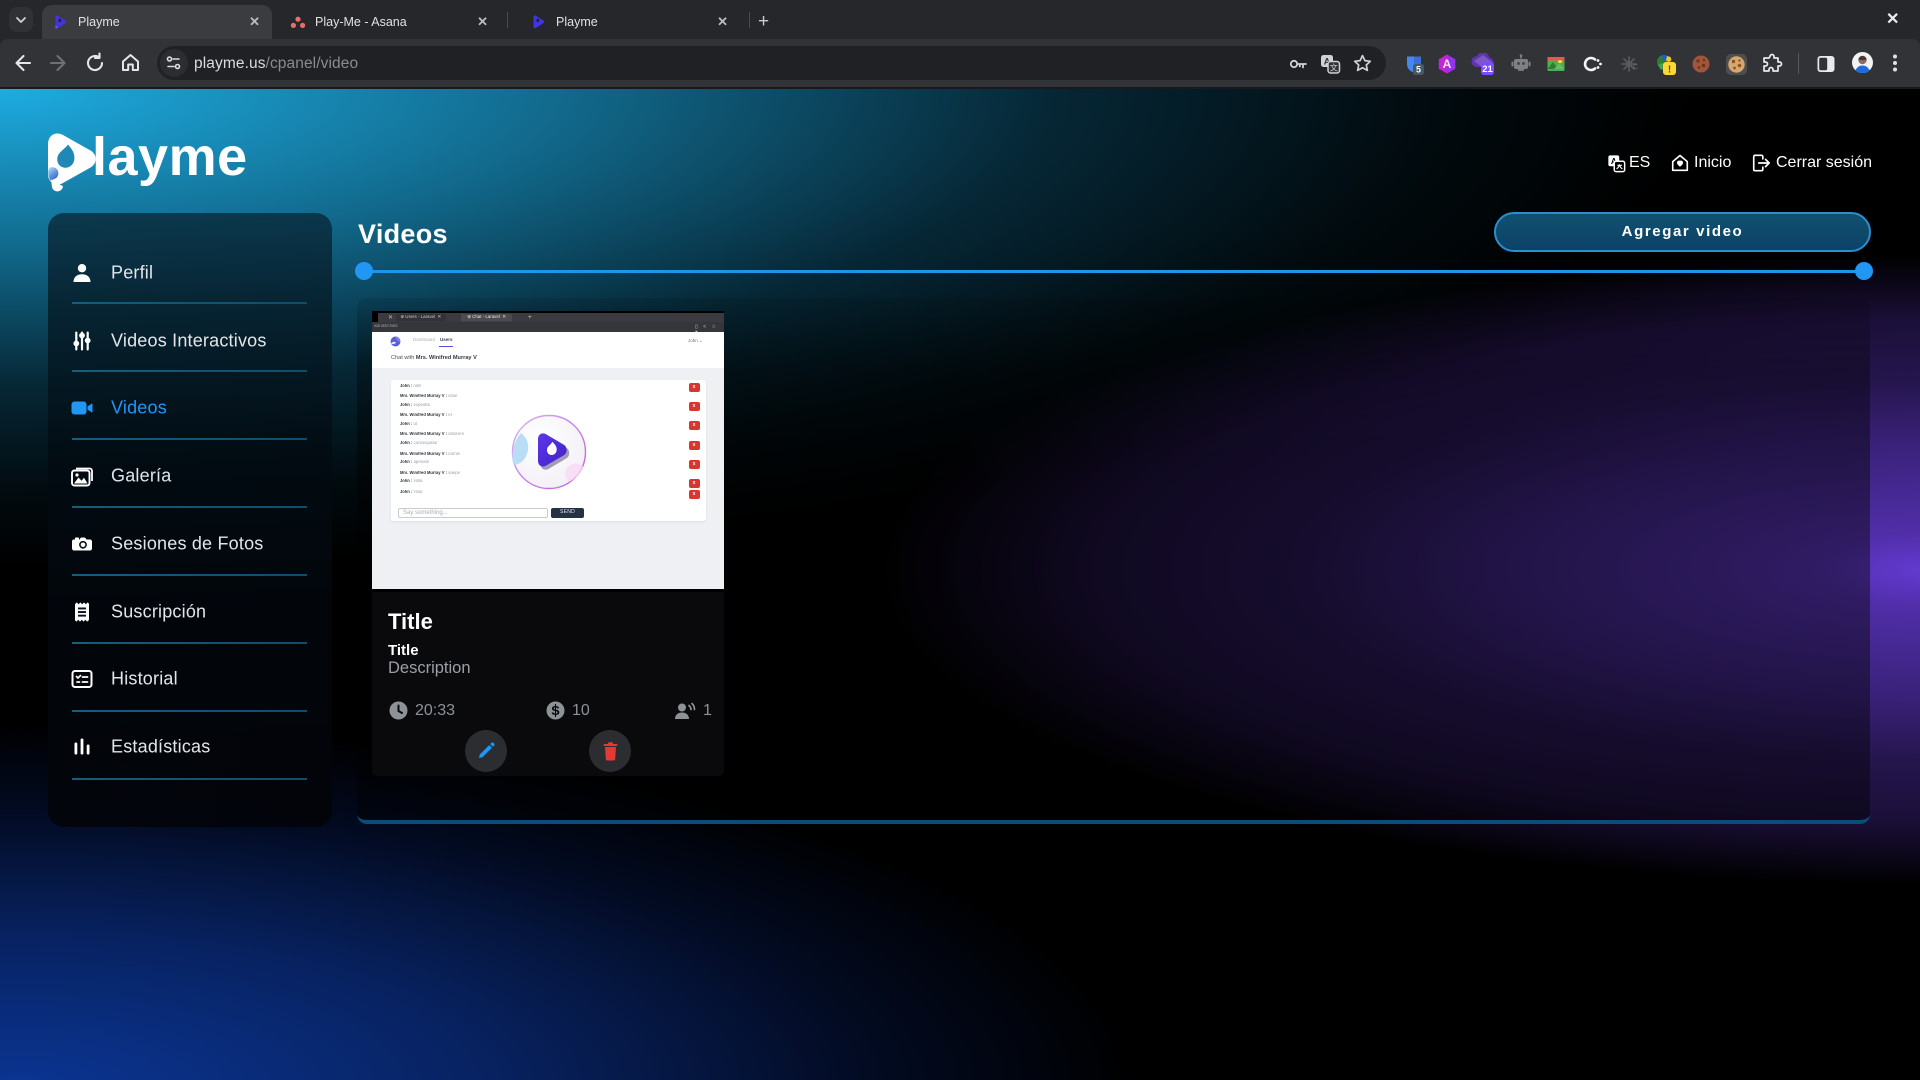 The height and width of the screenshot is (1080, 1920). I want to click on svg-text: A, so click(1447, 64).